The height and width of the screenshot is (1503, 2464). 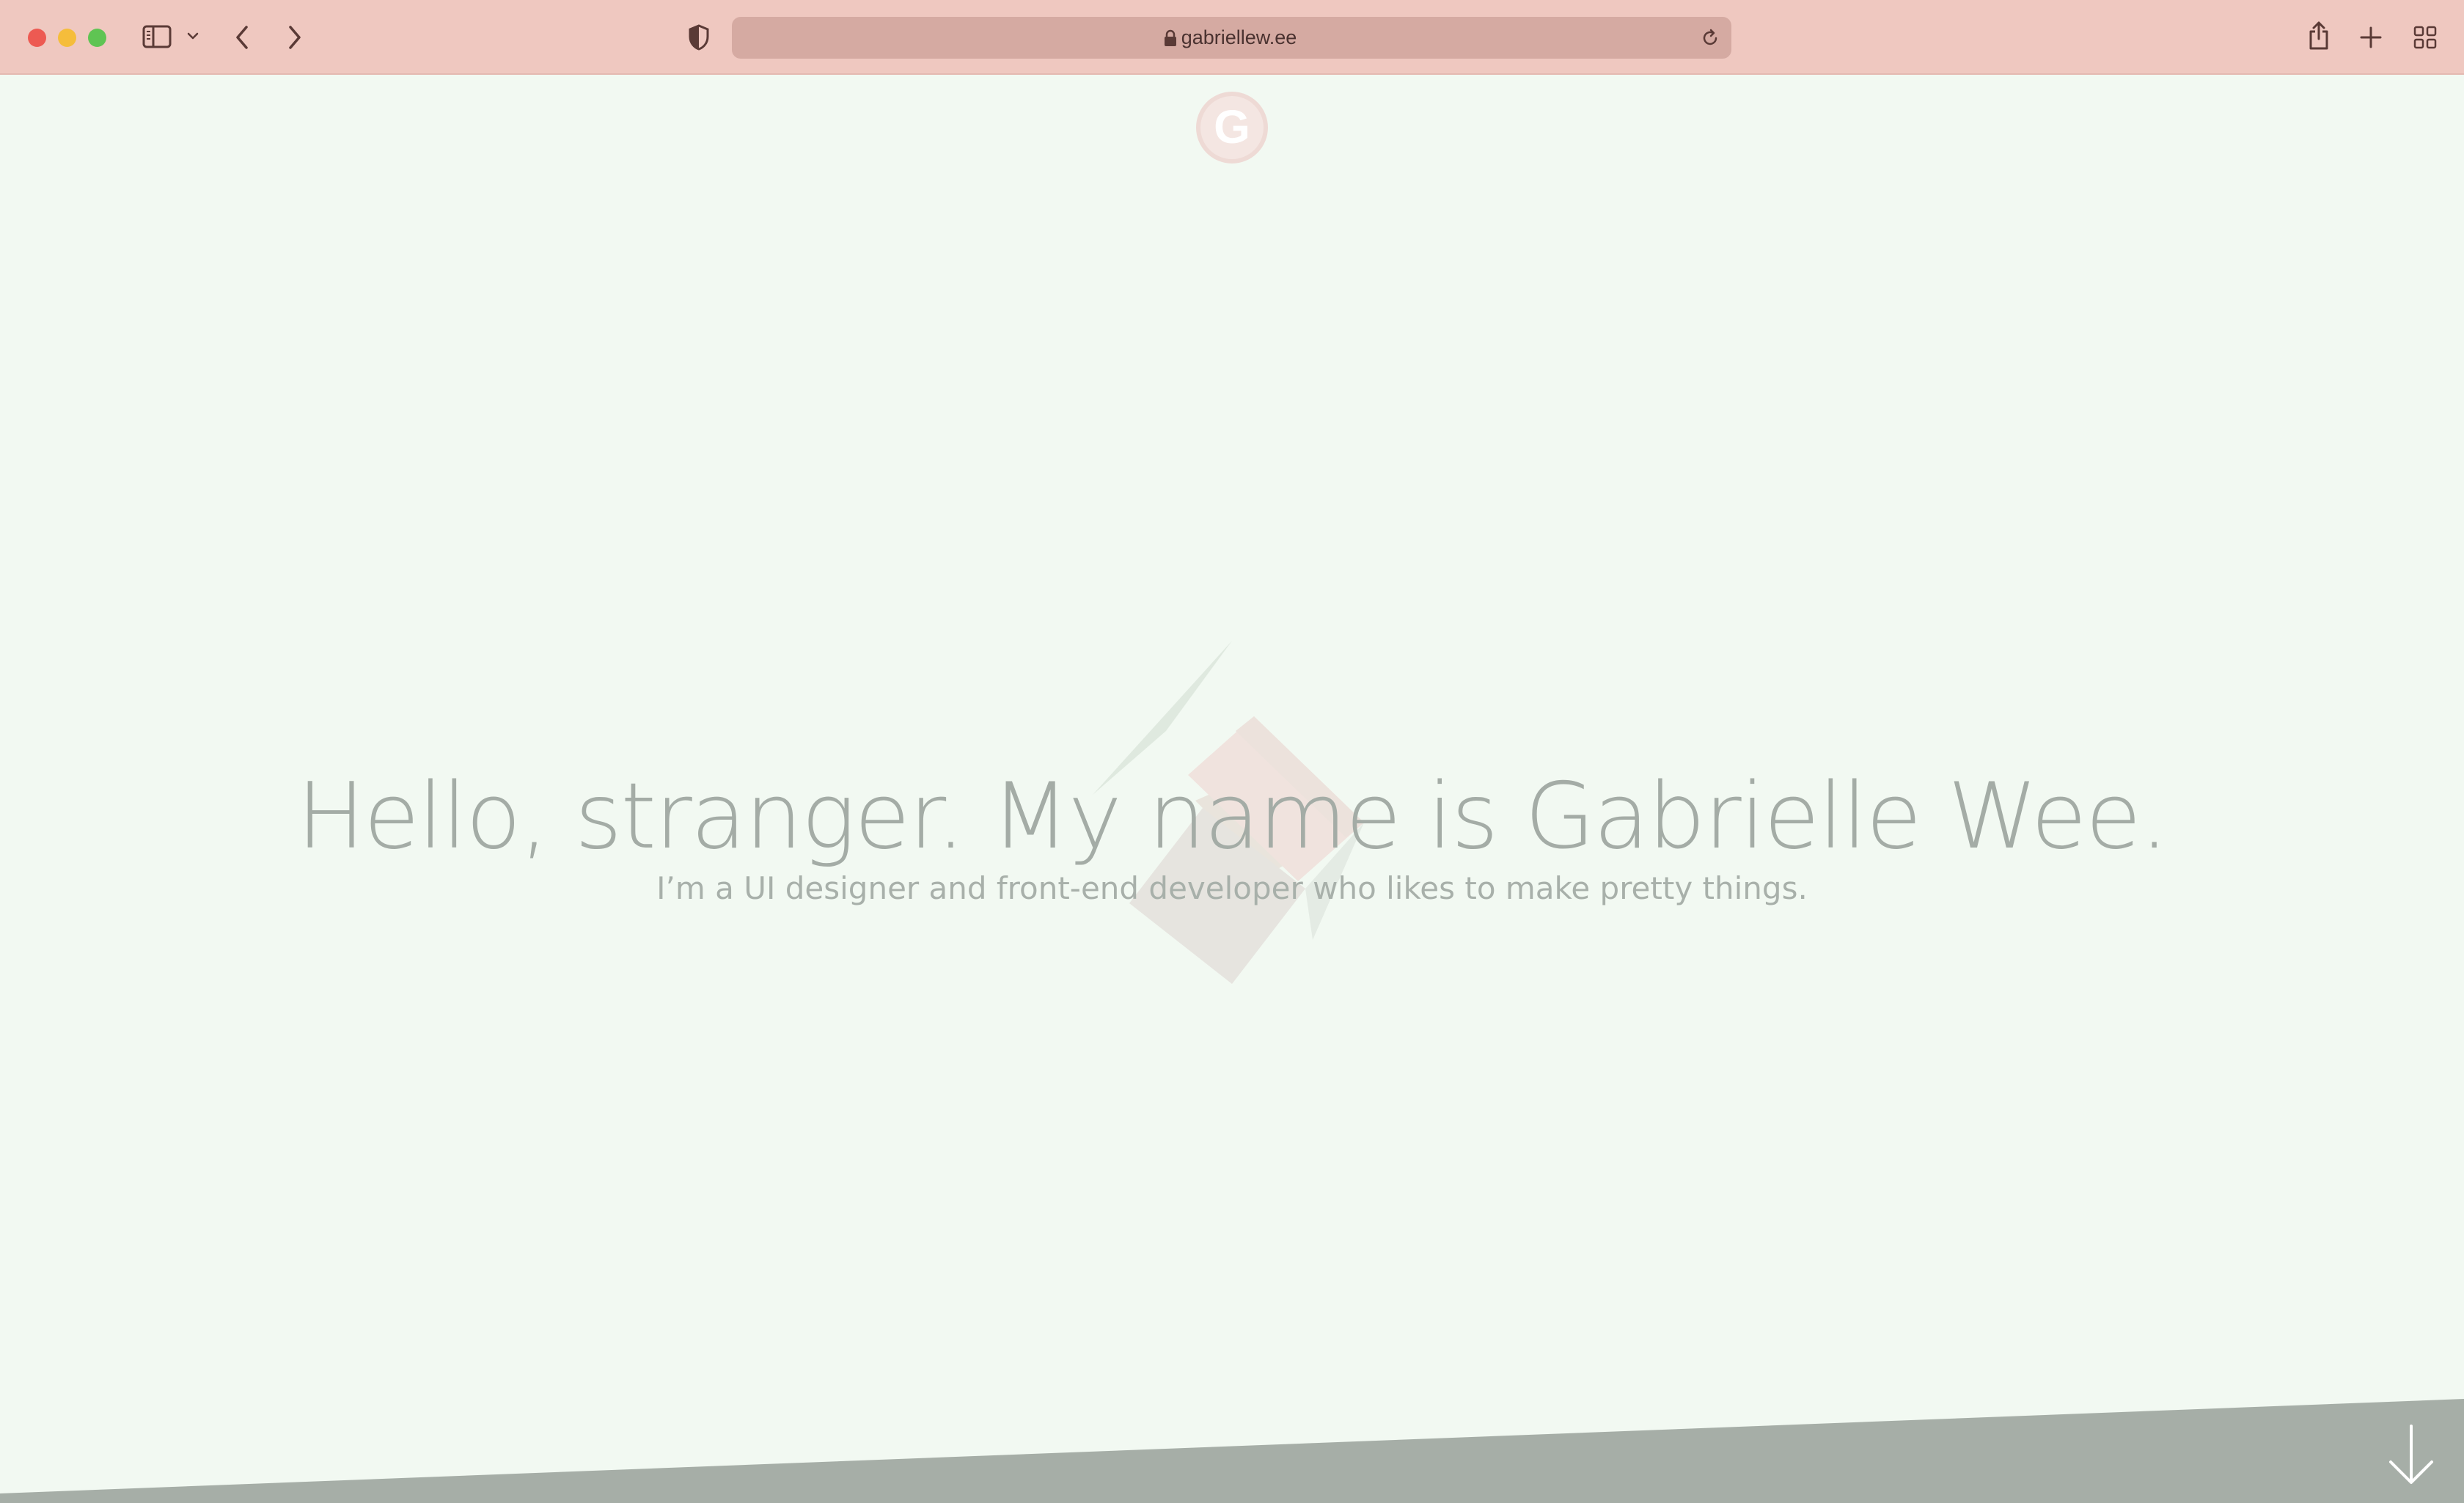 I want to click on privacy-shield-icon, so click(x=699, y=37).